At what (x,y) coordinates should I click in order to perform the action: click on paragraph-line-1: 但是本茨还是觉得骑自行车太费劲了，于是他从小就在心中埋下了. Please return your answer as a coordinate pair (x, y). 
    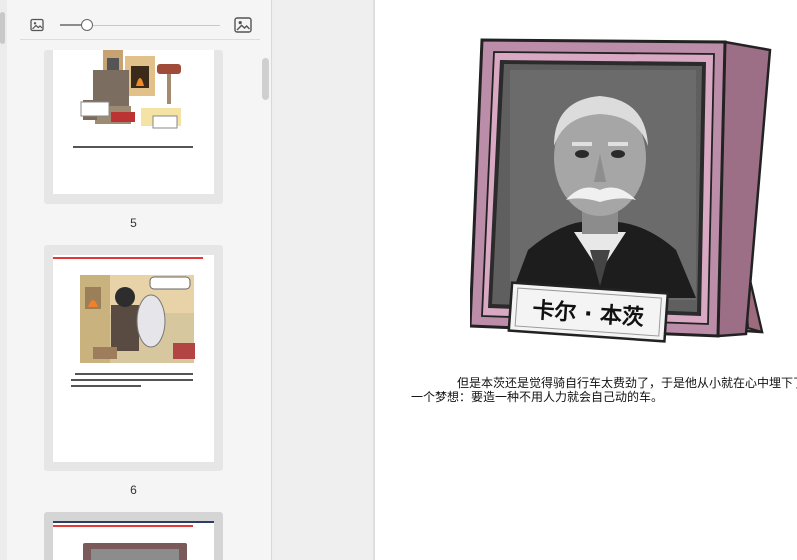
    Looking at the image, I should click on (627, 383).